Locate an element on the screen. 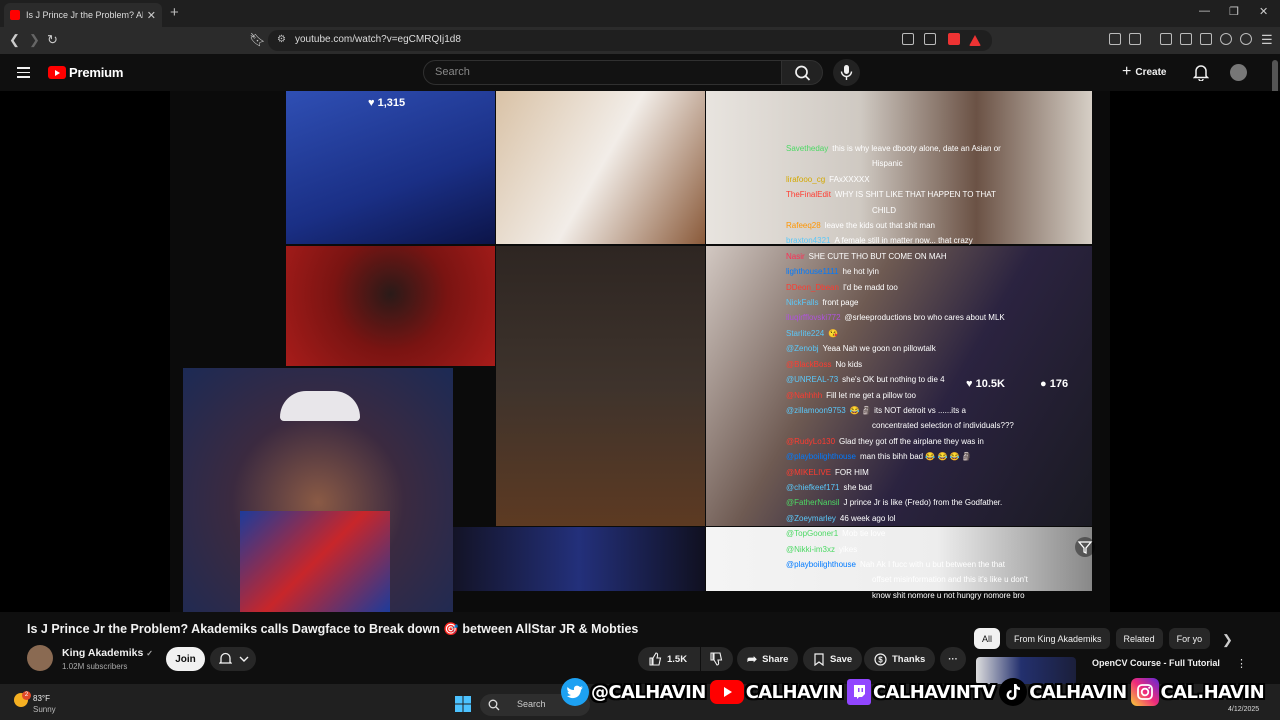 Image resolution: width=1280 pixels, height=720 pixels. share-button: ➦ Share is located at coordinates (768, 659).